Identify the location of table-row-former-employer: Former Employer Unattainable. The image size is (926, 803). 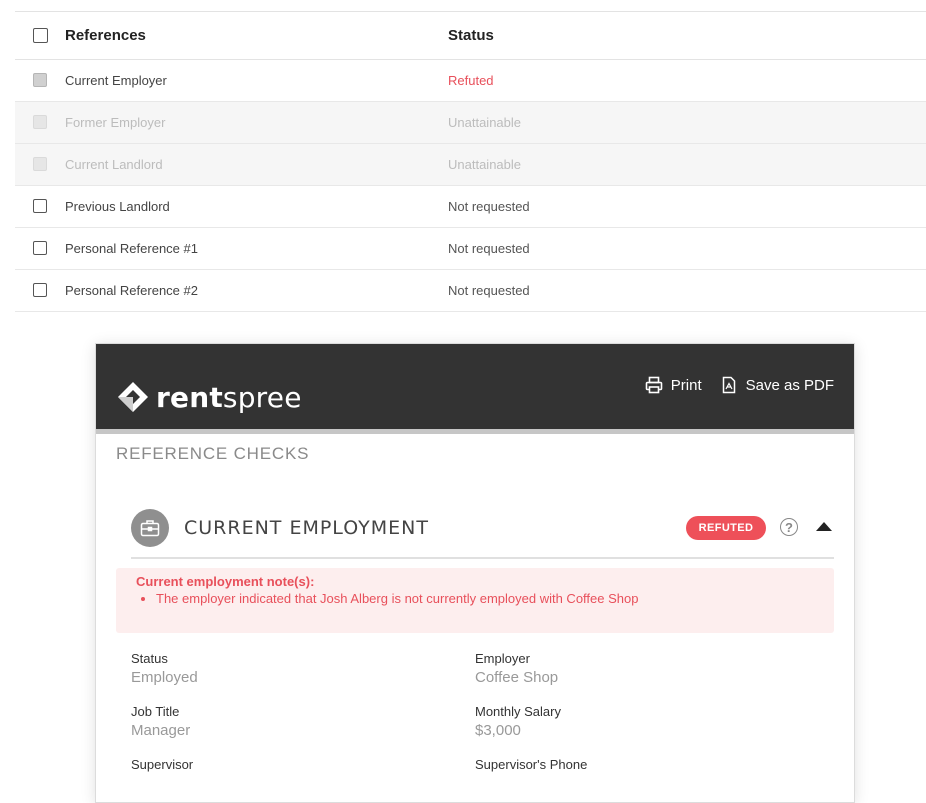
(470, 123).